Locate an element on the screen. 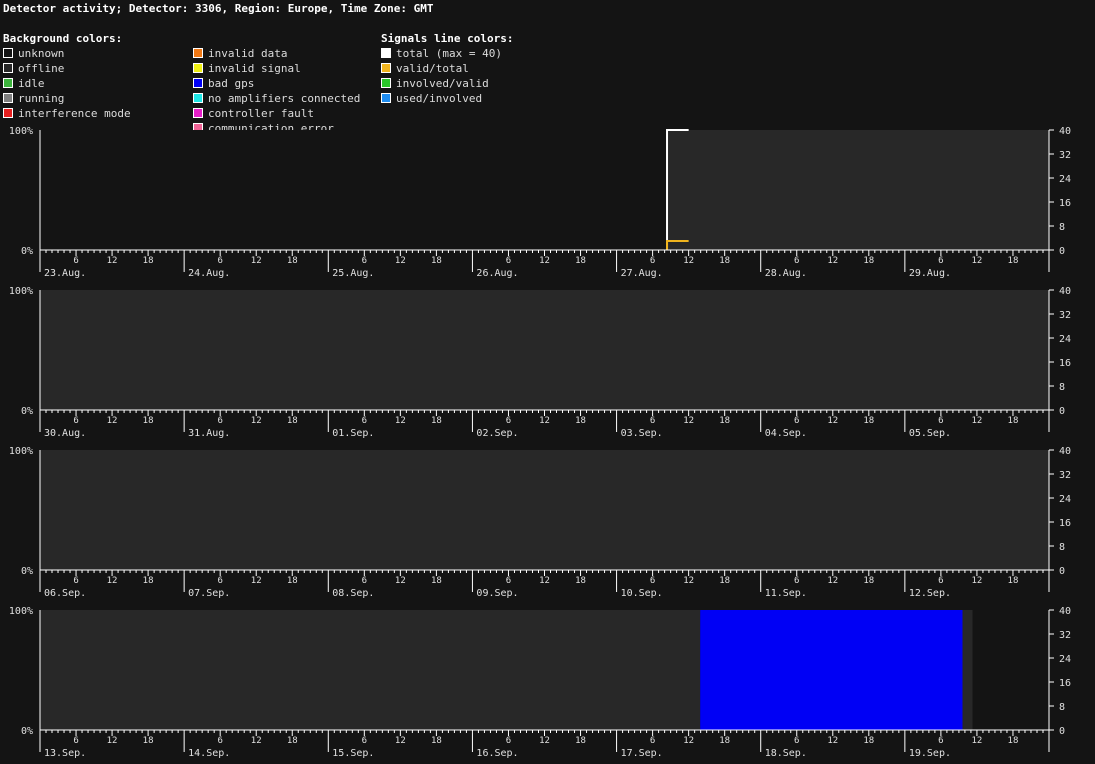 The image size is (1095, 764). day-label: 07.Sep. is located at coordinates (209, 593).